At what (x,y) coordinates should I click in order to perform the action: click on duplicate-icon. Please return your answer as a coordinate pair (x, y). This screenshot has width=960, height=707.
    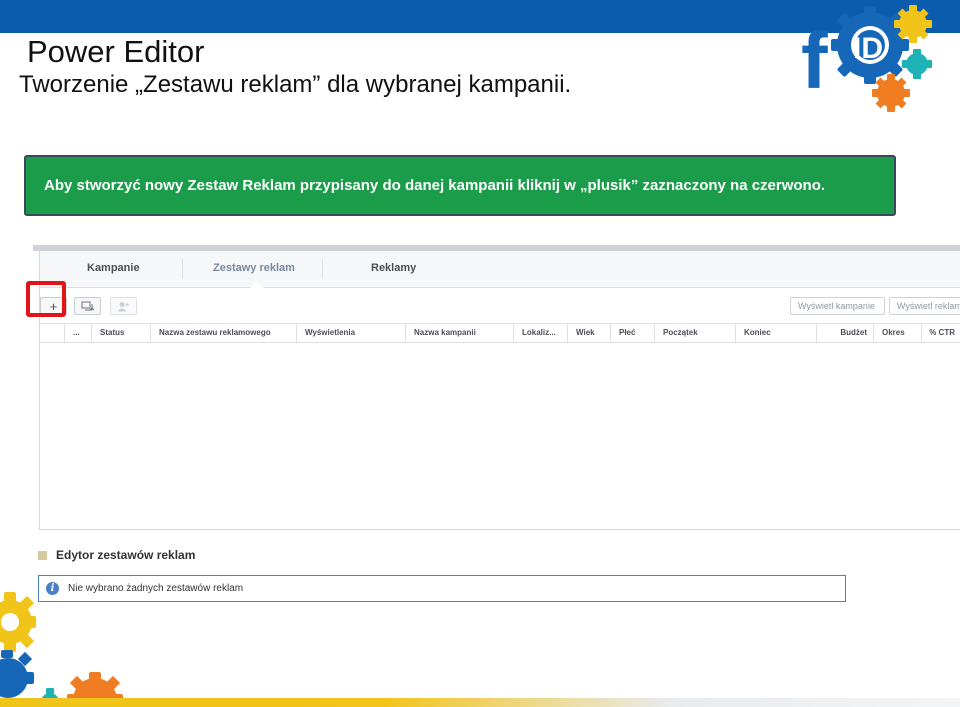
    Looking at the image, I should click on (87, 305).